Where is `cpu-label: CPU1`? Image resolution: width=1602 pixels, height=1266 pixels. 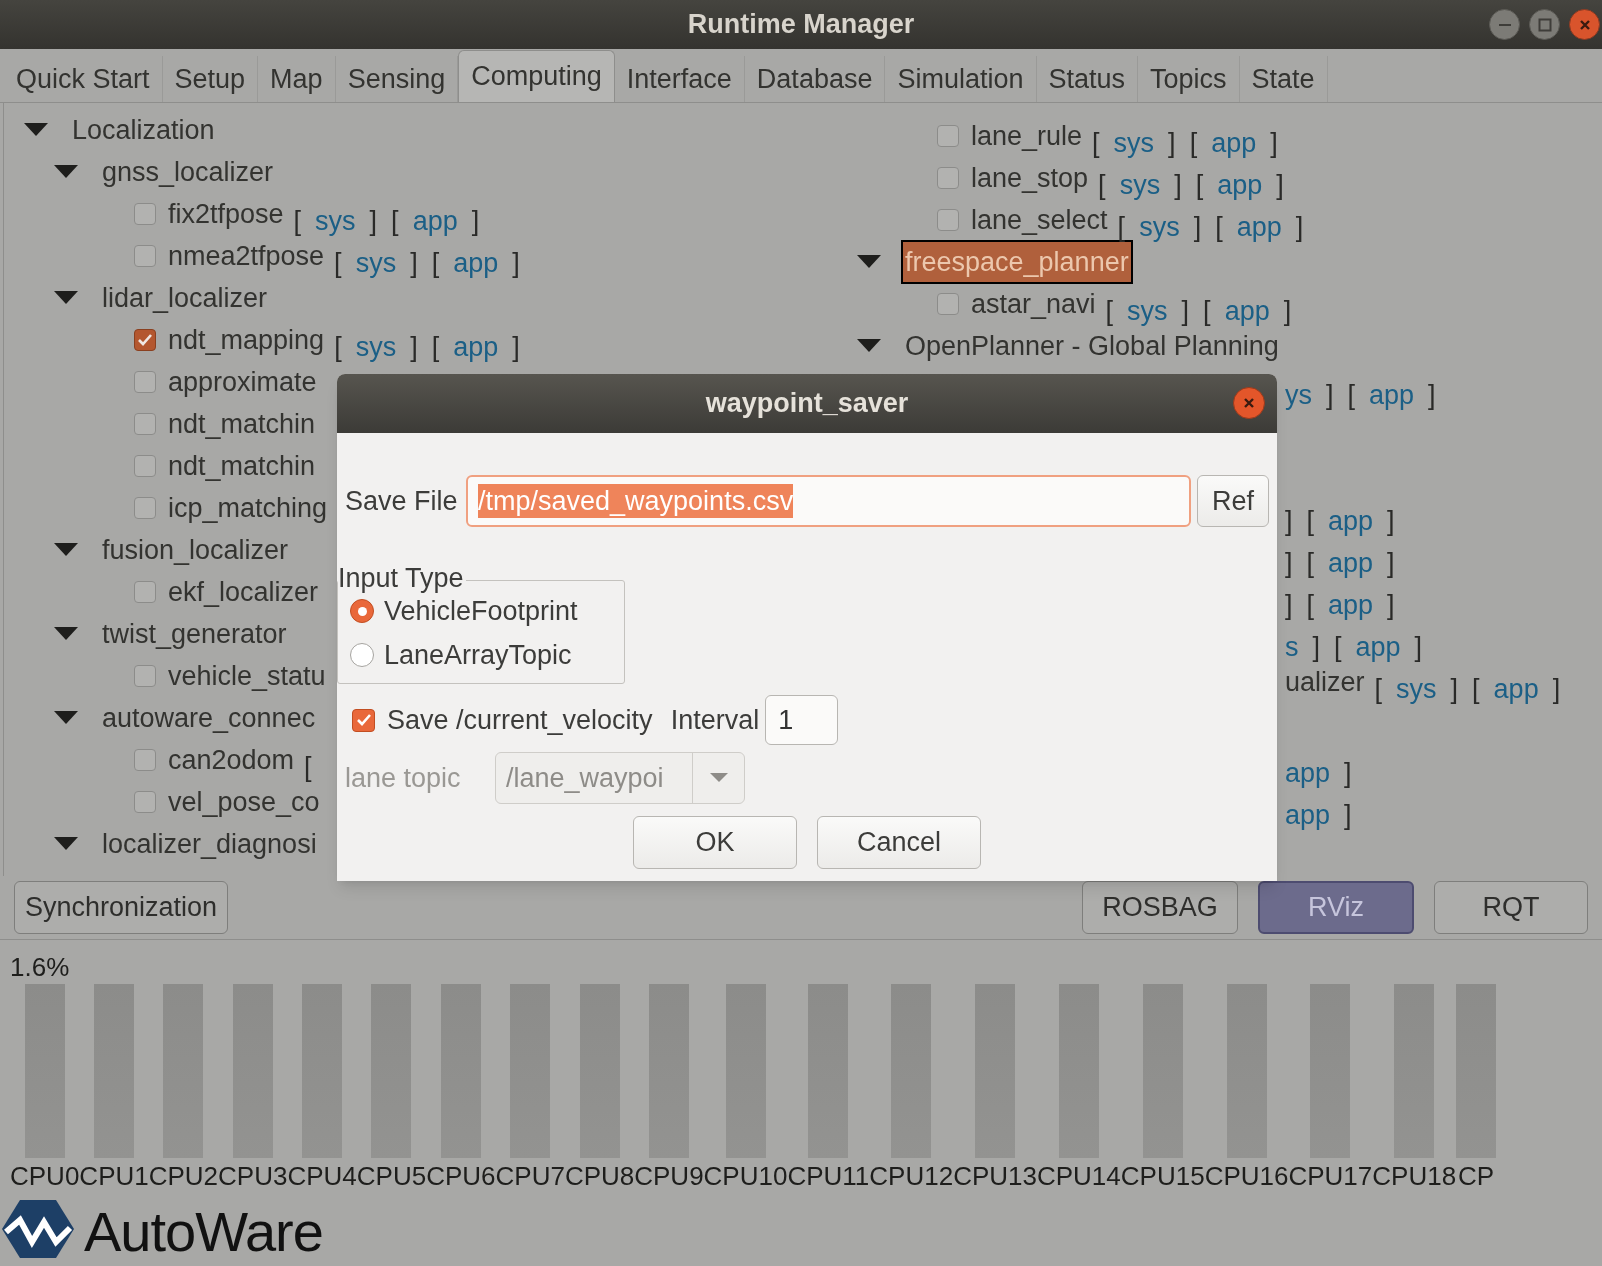
cpu-label: CPU1 is located at coordinates (114, 1176).